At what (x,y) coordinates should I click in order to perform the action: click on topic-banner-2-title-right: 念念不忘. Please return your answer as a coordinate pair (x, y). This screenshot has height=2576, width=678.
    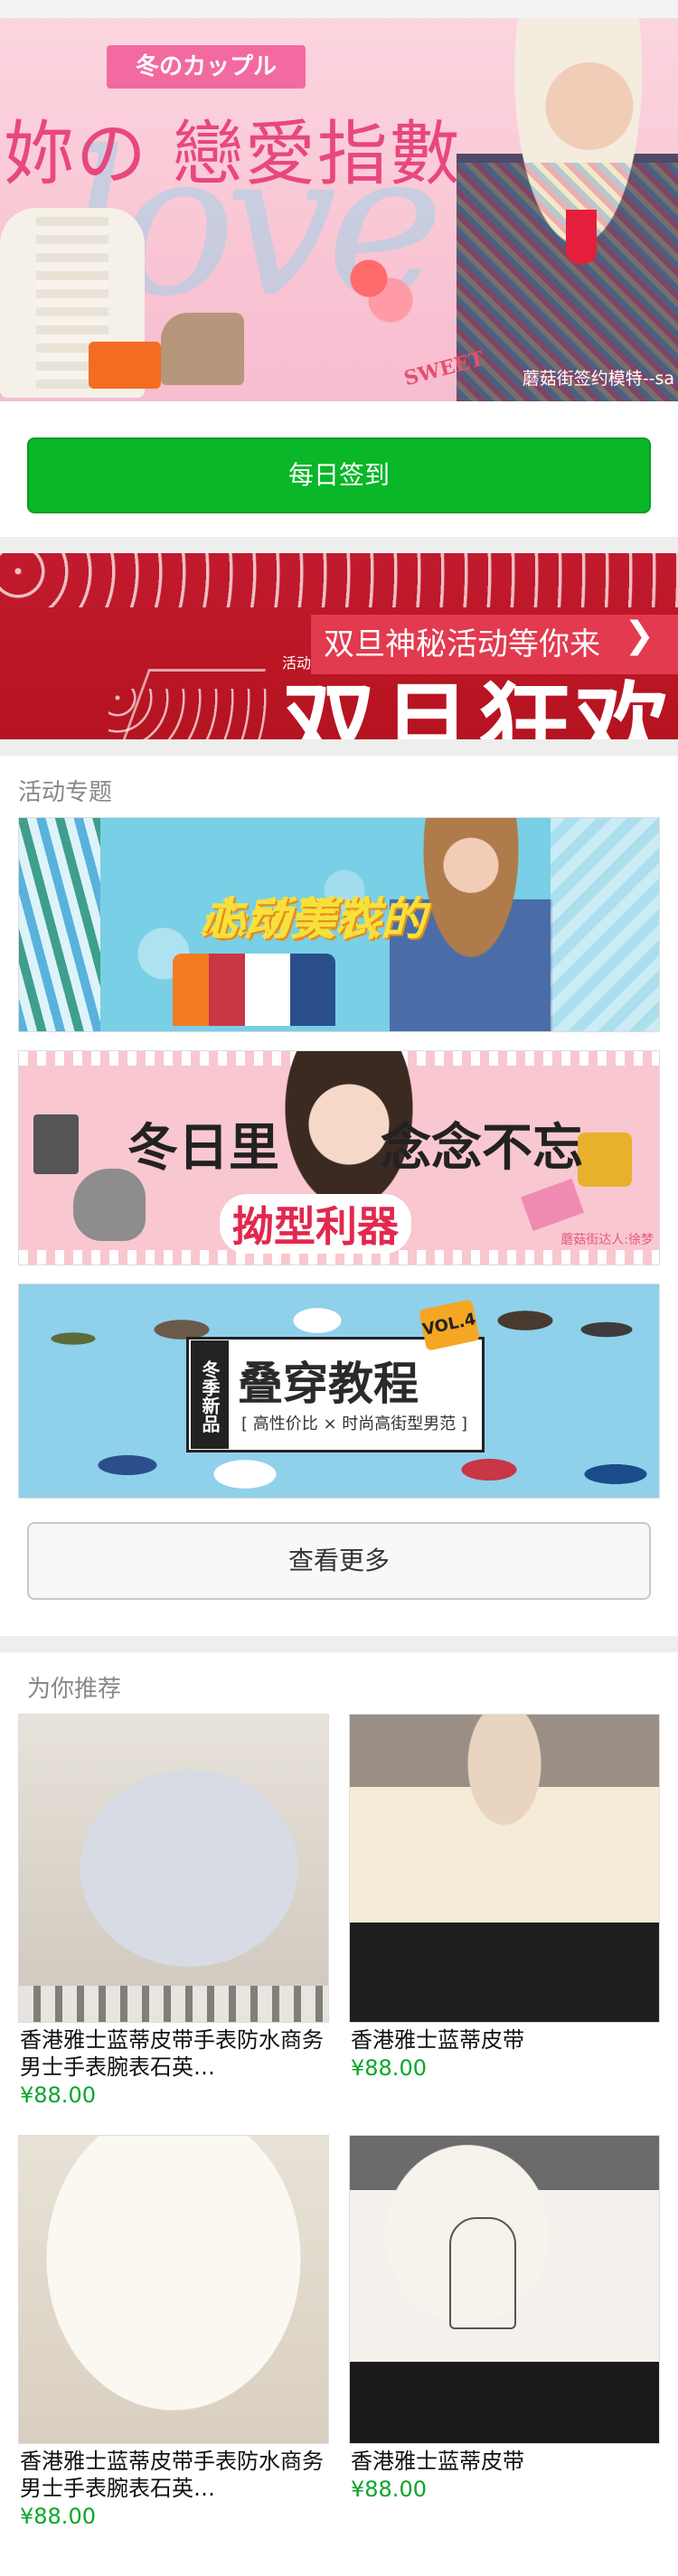
    Looking at the image, I should click on (482, 1148).